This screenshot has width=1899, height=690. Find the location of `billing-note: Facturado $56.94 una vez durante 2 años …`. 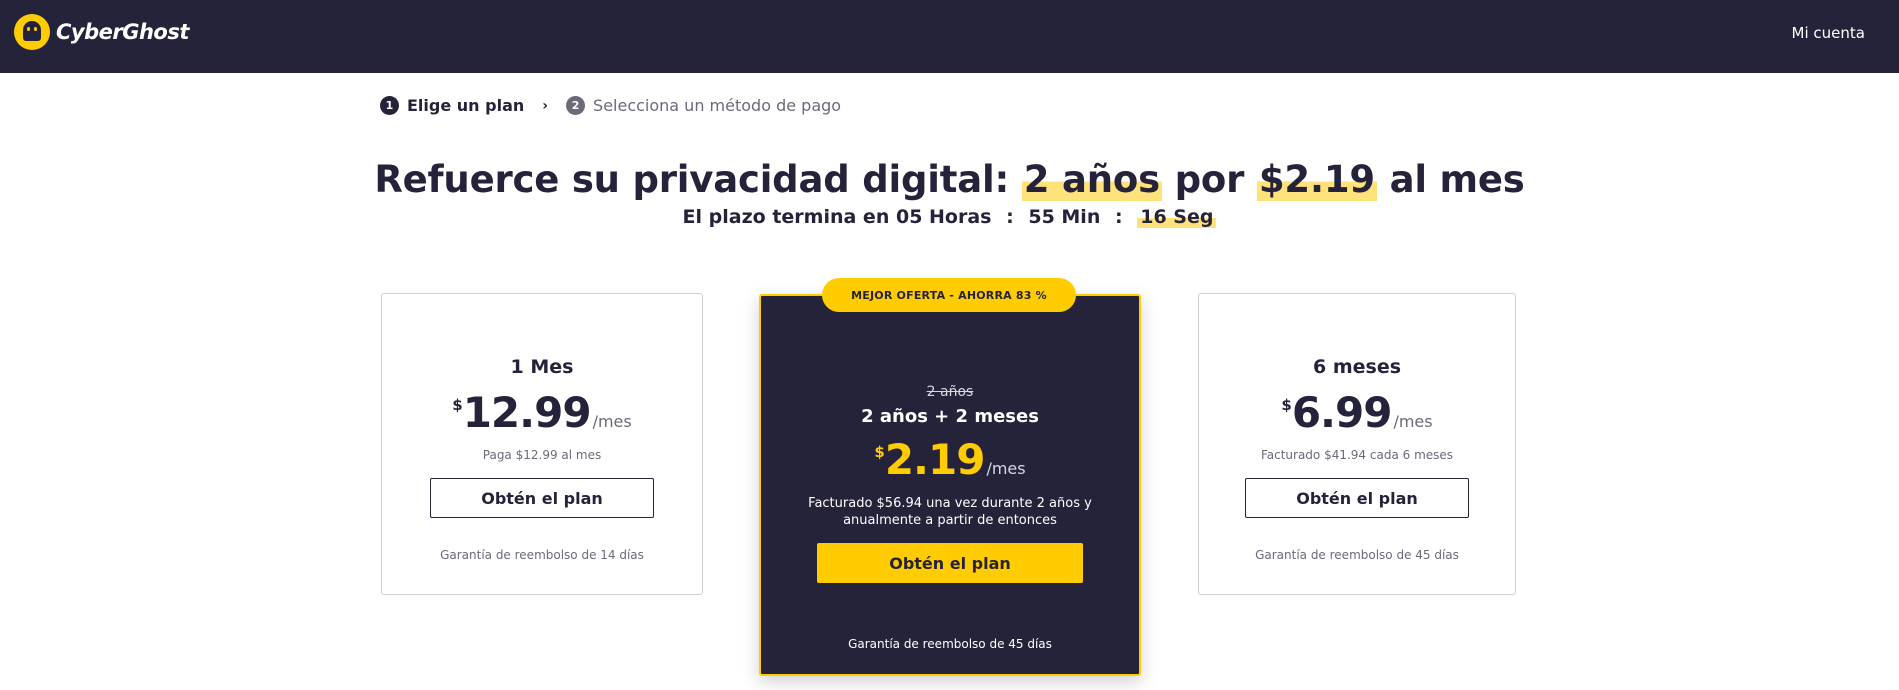

billing-note: Facturado $56.94 una vez durante 2 años … is located at coordinates (950, 512).